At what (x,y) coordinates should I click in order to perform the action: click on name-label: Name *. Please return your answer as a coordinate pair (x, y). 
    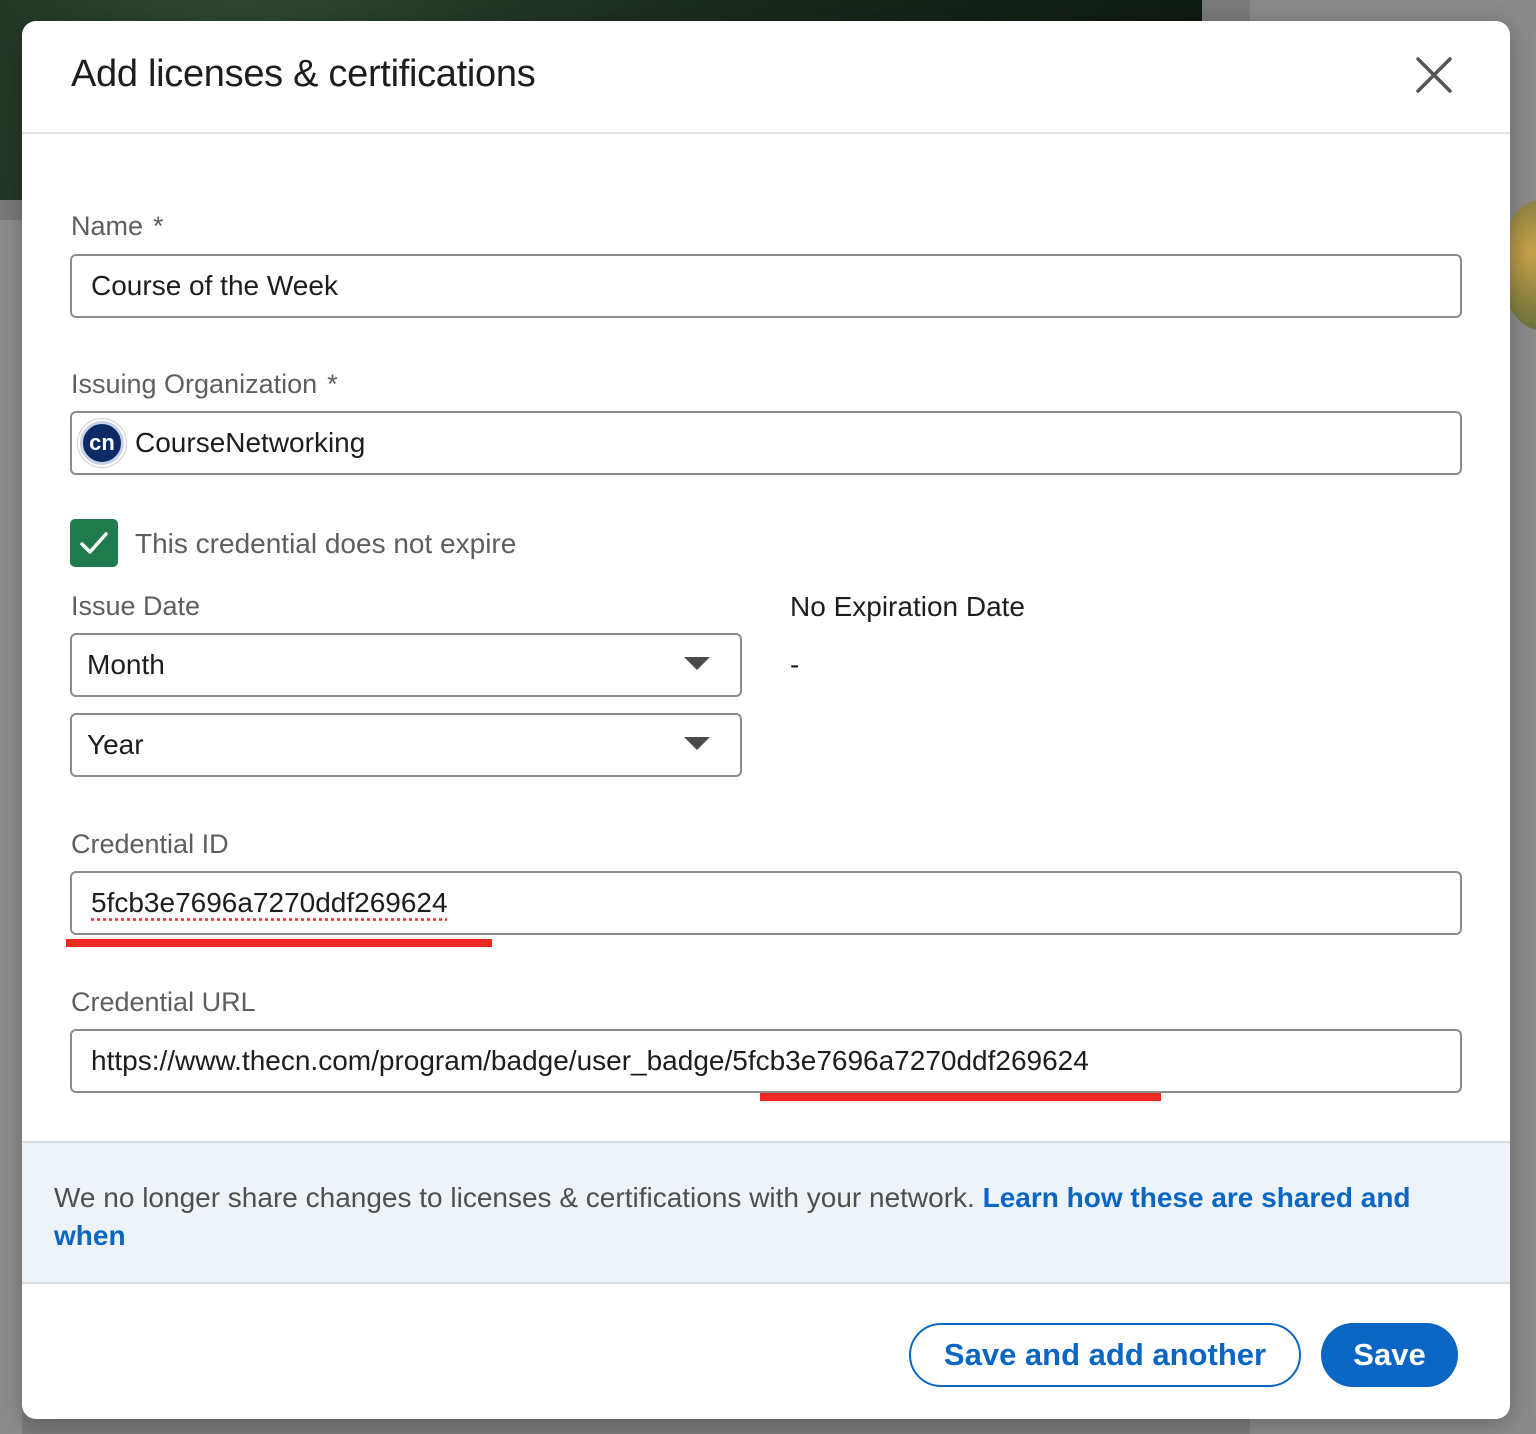
    Looking at the image, I should click on (117, 226).